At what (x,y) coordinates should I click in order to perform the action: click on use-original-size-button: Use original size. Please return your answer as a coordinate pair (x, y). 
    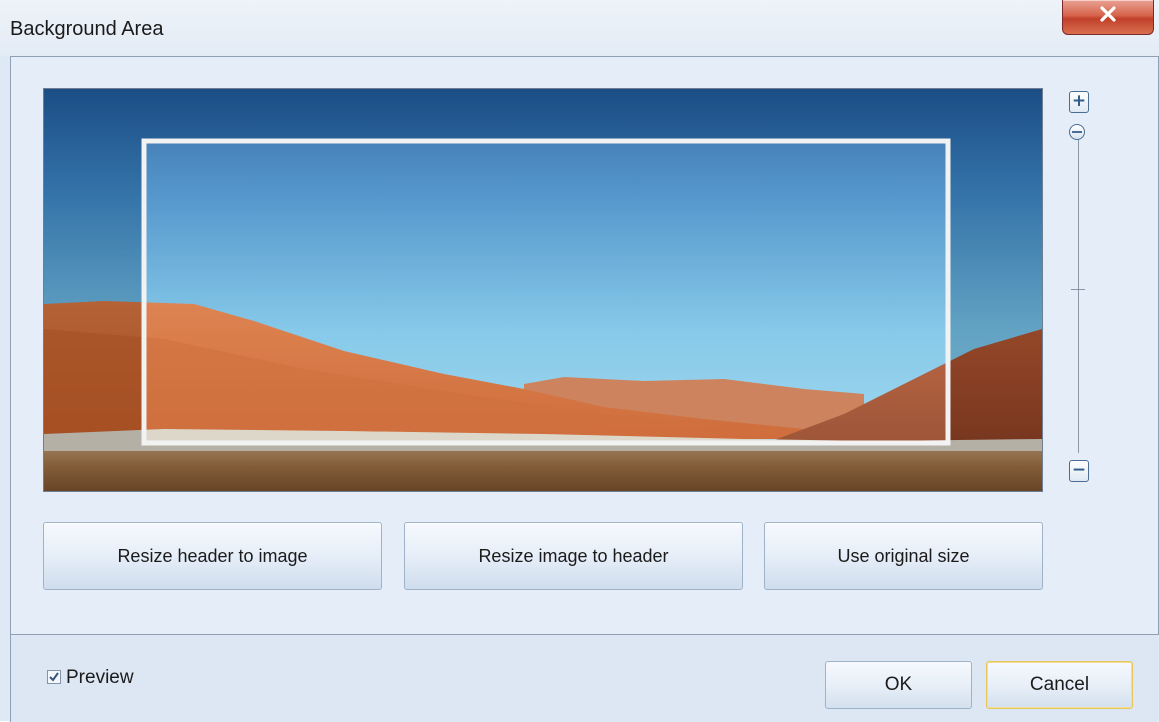
    Looking at the image, I should click on (903, 556).